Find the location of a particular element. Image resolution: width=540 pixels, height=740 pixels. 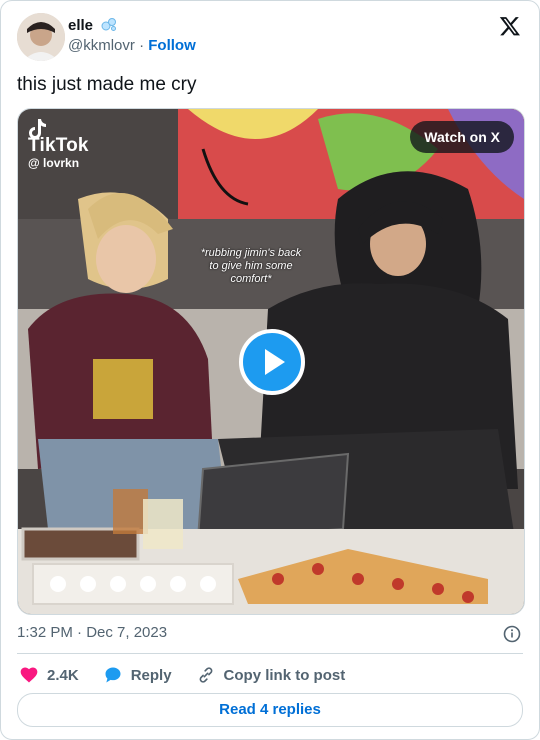

like-button: 2.4K is located at coordinates (49, 675).